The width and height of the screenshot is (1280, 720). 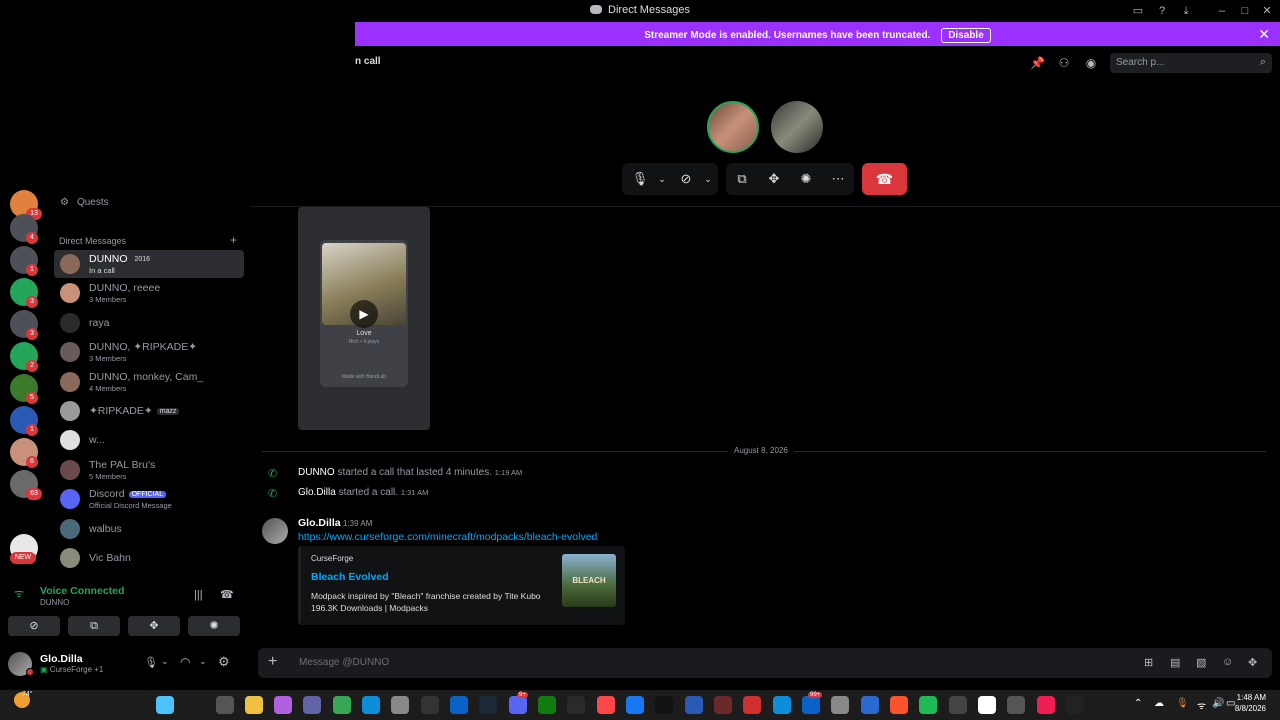 I want to click on message-input: Message @DUNNO, so click(x=344, y=662).